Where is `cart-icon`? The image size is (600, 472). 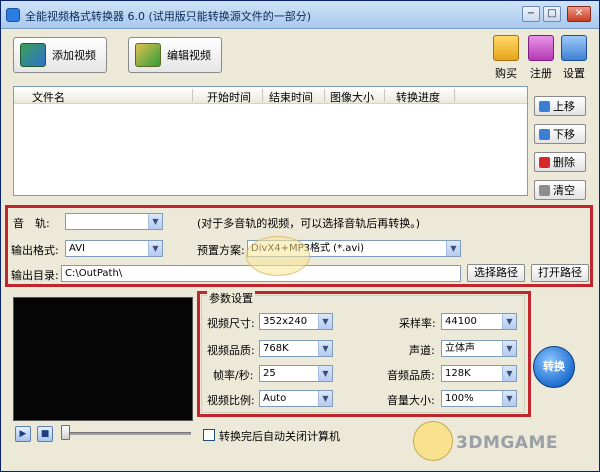 cart-icon is located at coordinates (506, 48).